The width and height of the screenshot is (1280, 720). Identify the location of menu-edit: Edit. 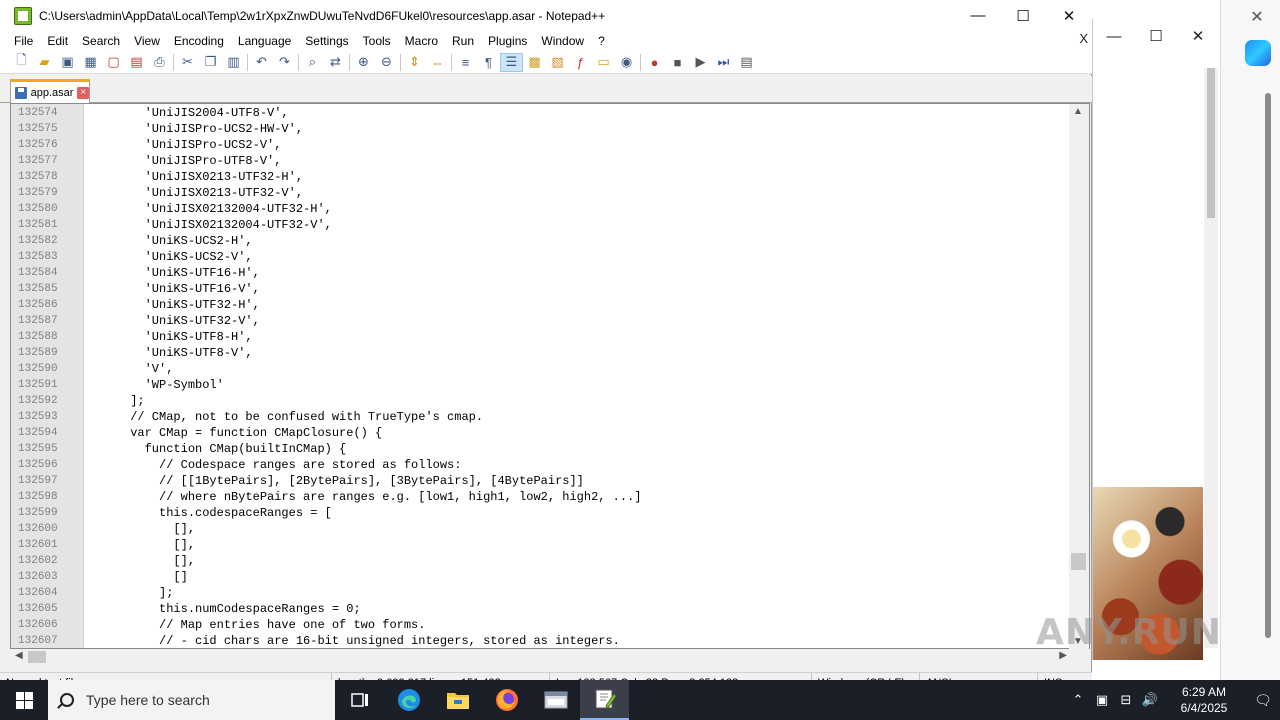
(57, 41).